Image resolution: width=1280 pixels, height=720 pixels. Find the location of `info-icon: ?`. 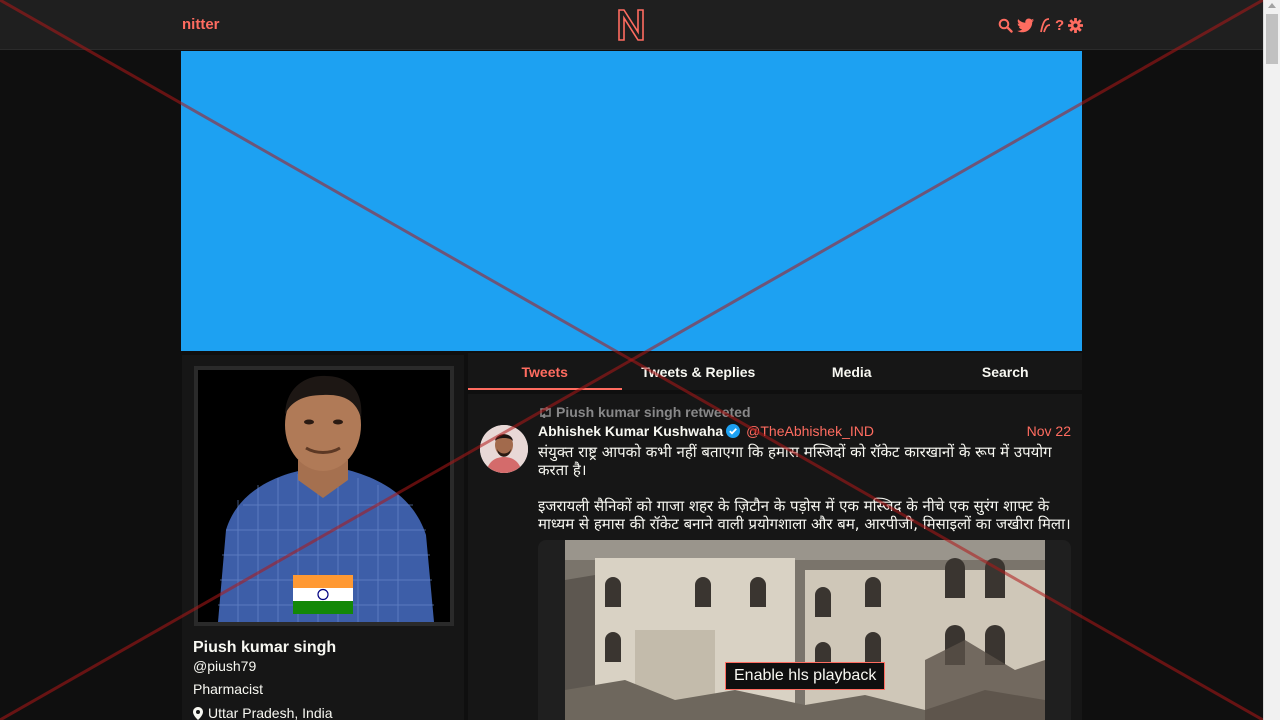

info-icon: ? is located at coordinates (1059, 25).